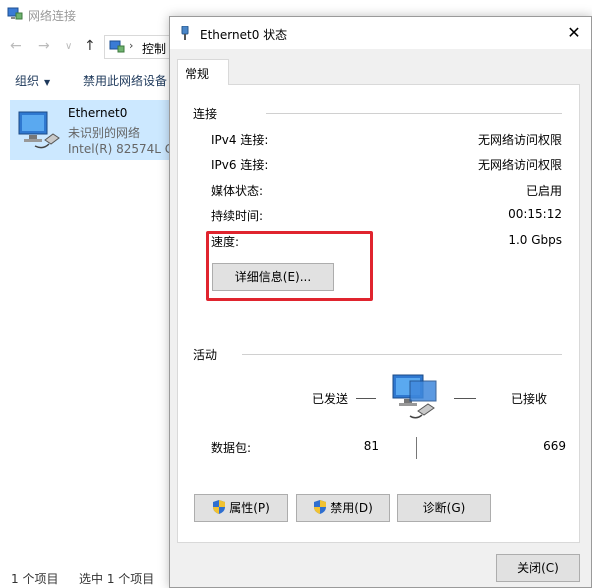  Describe the element at coordinates (47, 82) in the screenshot. I see `dropdown-arrow-icon: ▼` at that location.